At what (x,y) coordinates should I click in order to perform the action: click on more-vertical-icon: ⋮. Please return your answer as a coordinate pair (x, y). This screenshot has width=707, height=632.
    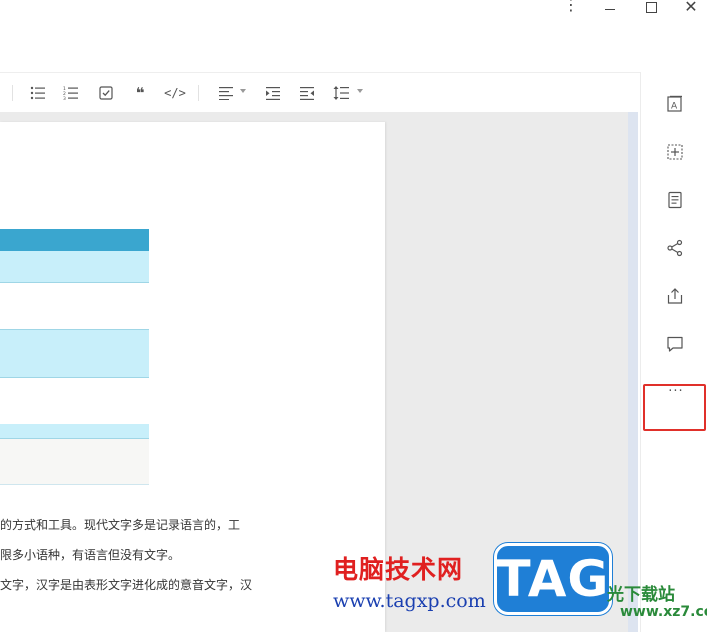
    Looking at the image, I should click on (571, 6).